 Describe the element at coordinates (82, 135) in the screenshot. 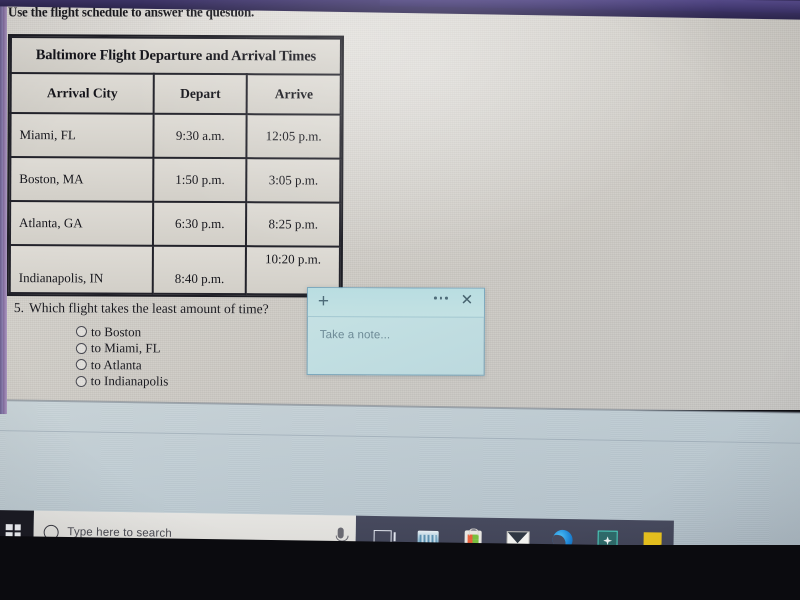

I see `cell-city: Miami, FL` at that location.